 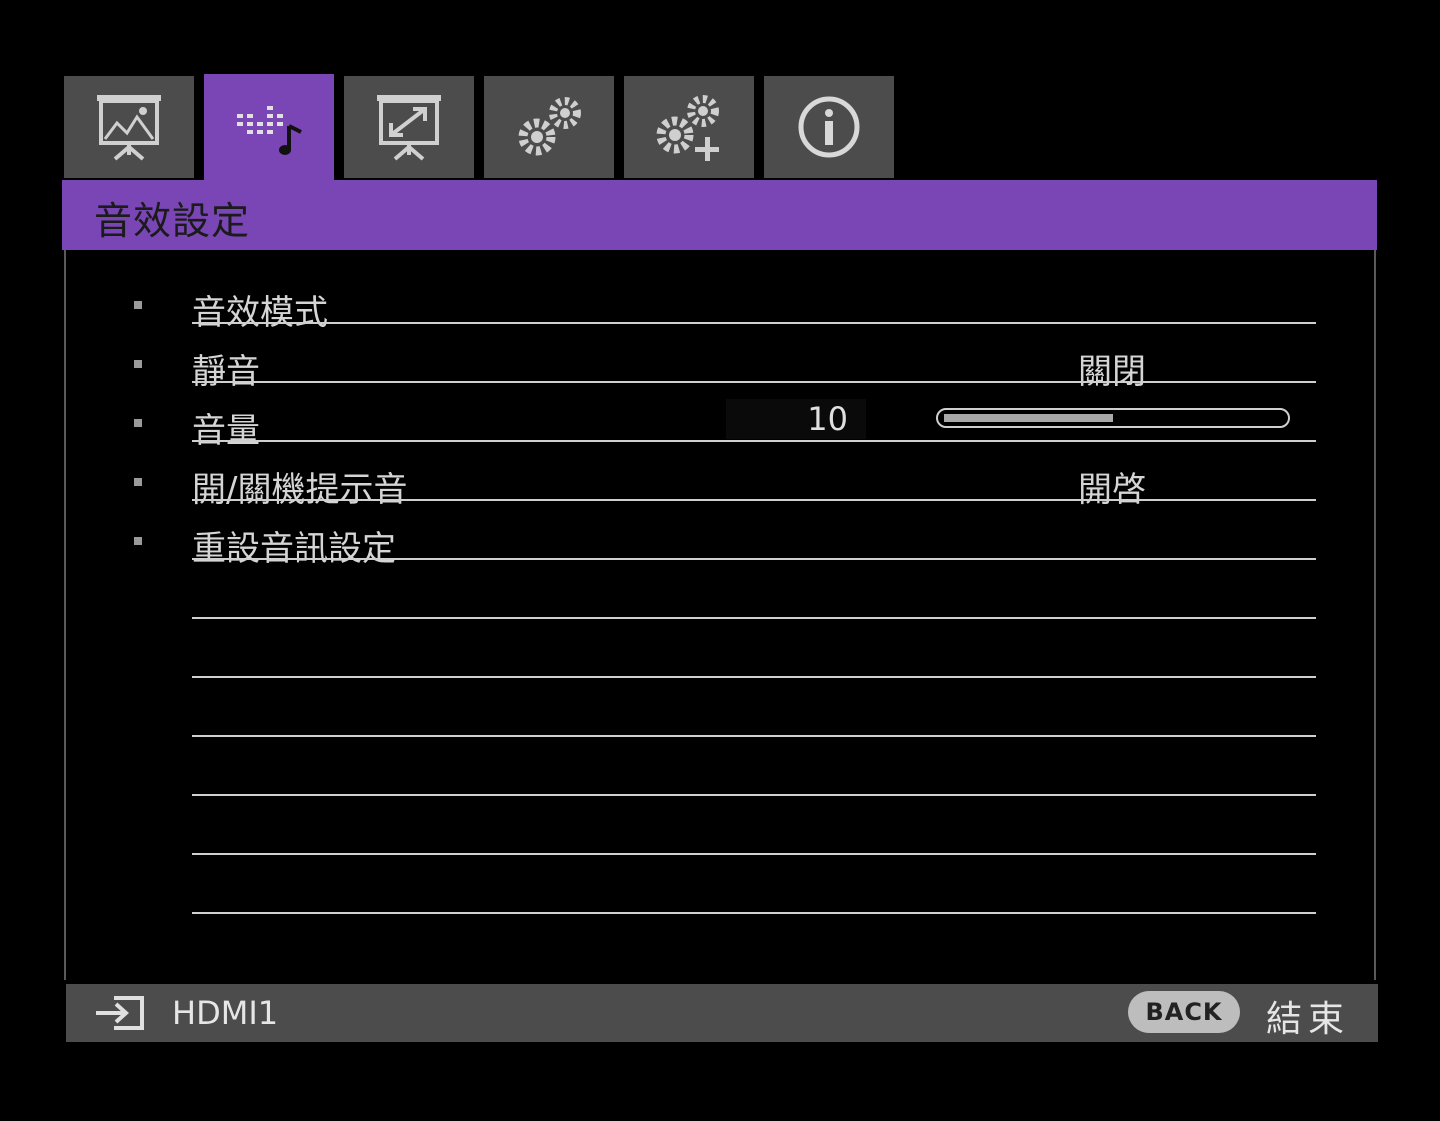 What do you see at coordinates (719, 215) in the screenshot?
I see `section-header: 音效設定` at bounding box center [719, 215].